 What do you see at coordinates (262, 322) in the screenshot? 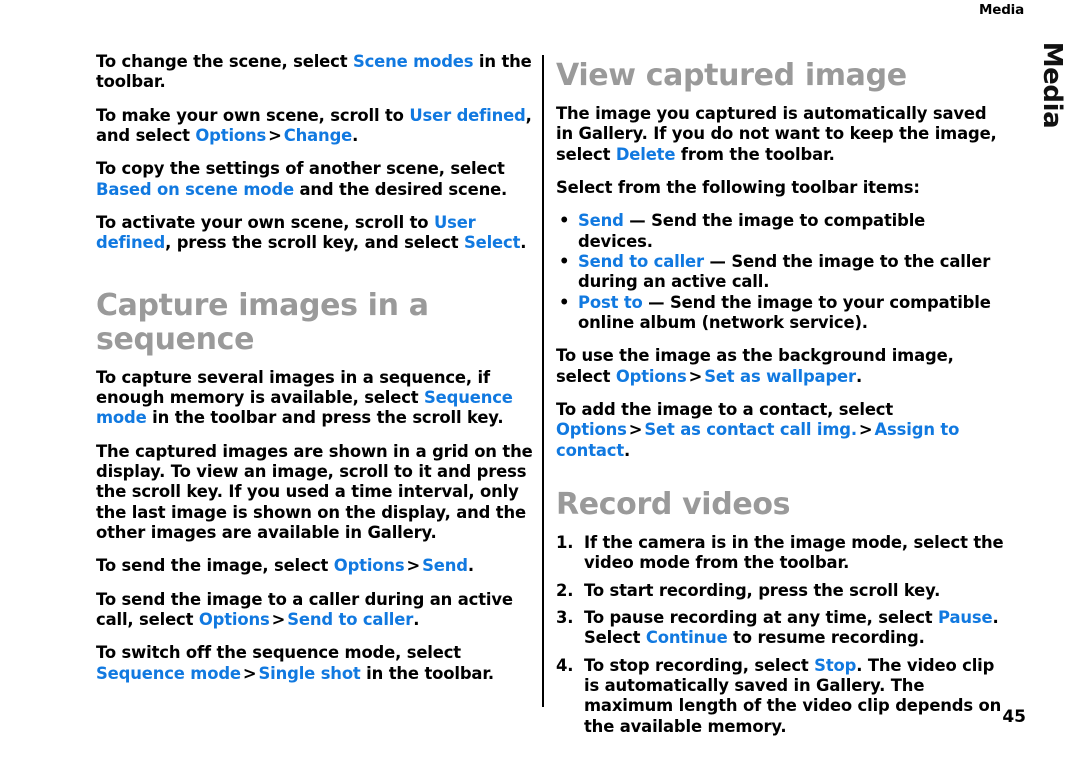
I see `section-heading-capture-images-in-a-sequence: Capture images in a sequence` at bounding box center [262, 322].